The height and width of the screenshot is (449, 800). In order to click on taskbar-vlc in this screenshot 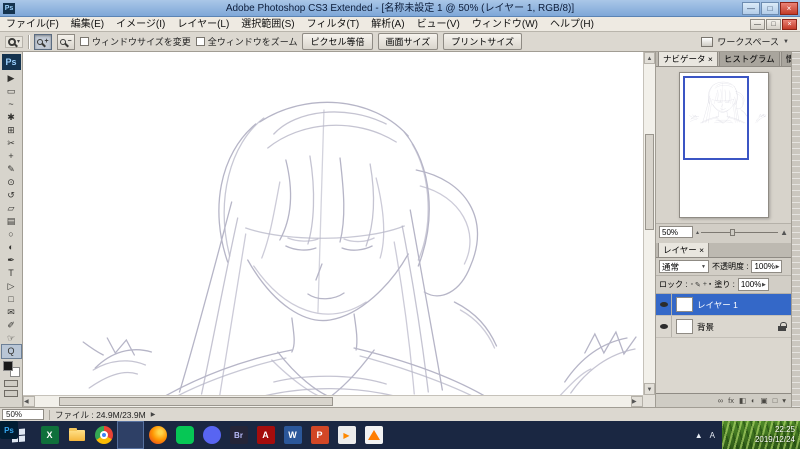, I will do `click(373, 435)`.